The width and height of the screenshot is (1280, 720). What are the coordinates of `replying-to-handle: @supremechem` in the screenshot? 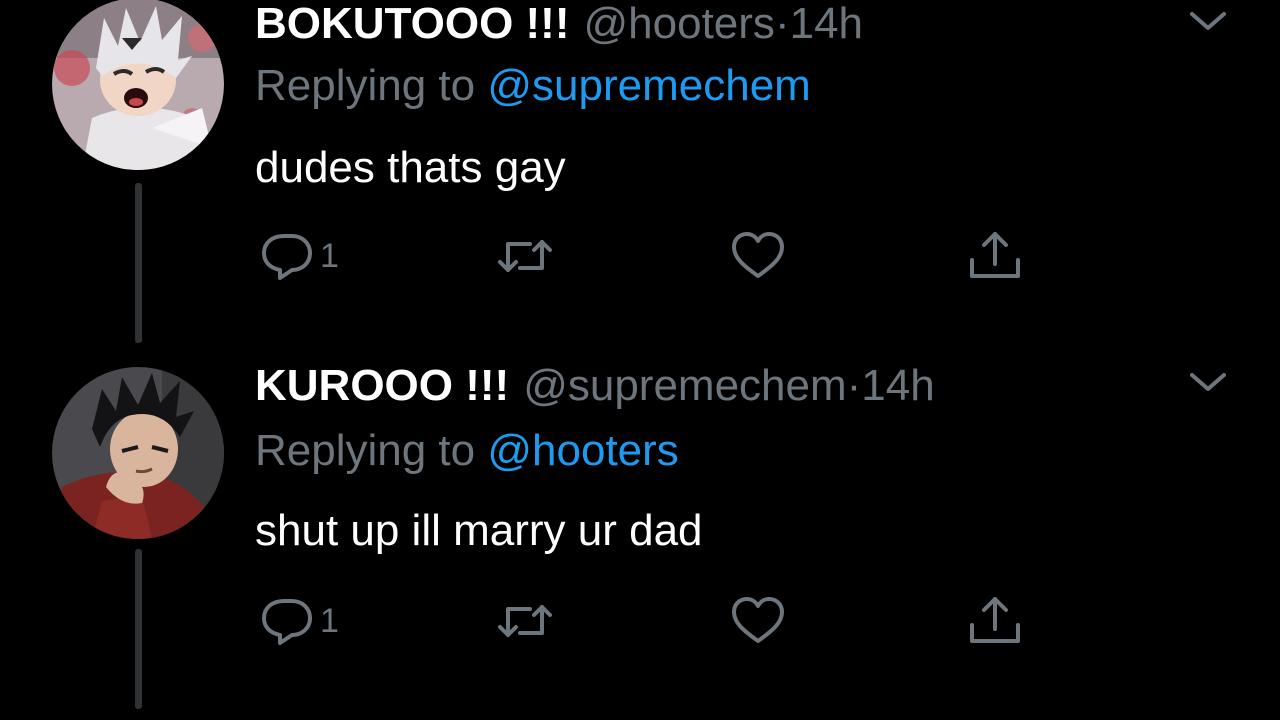 It's located at (648, 85).